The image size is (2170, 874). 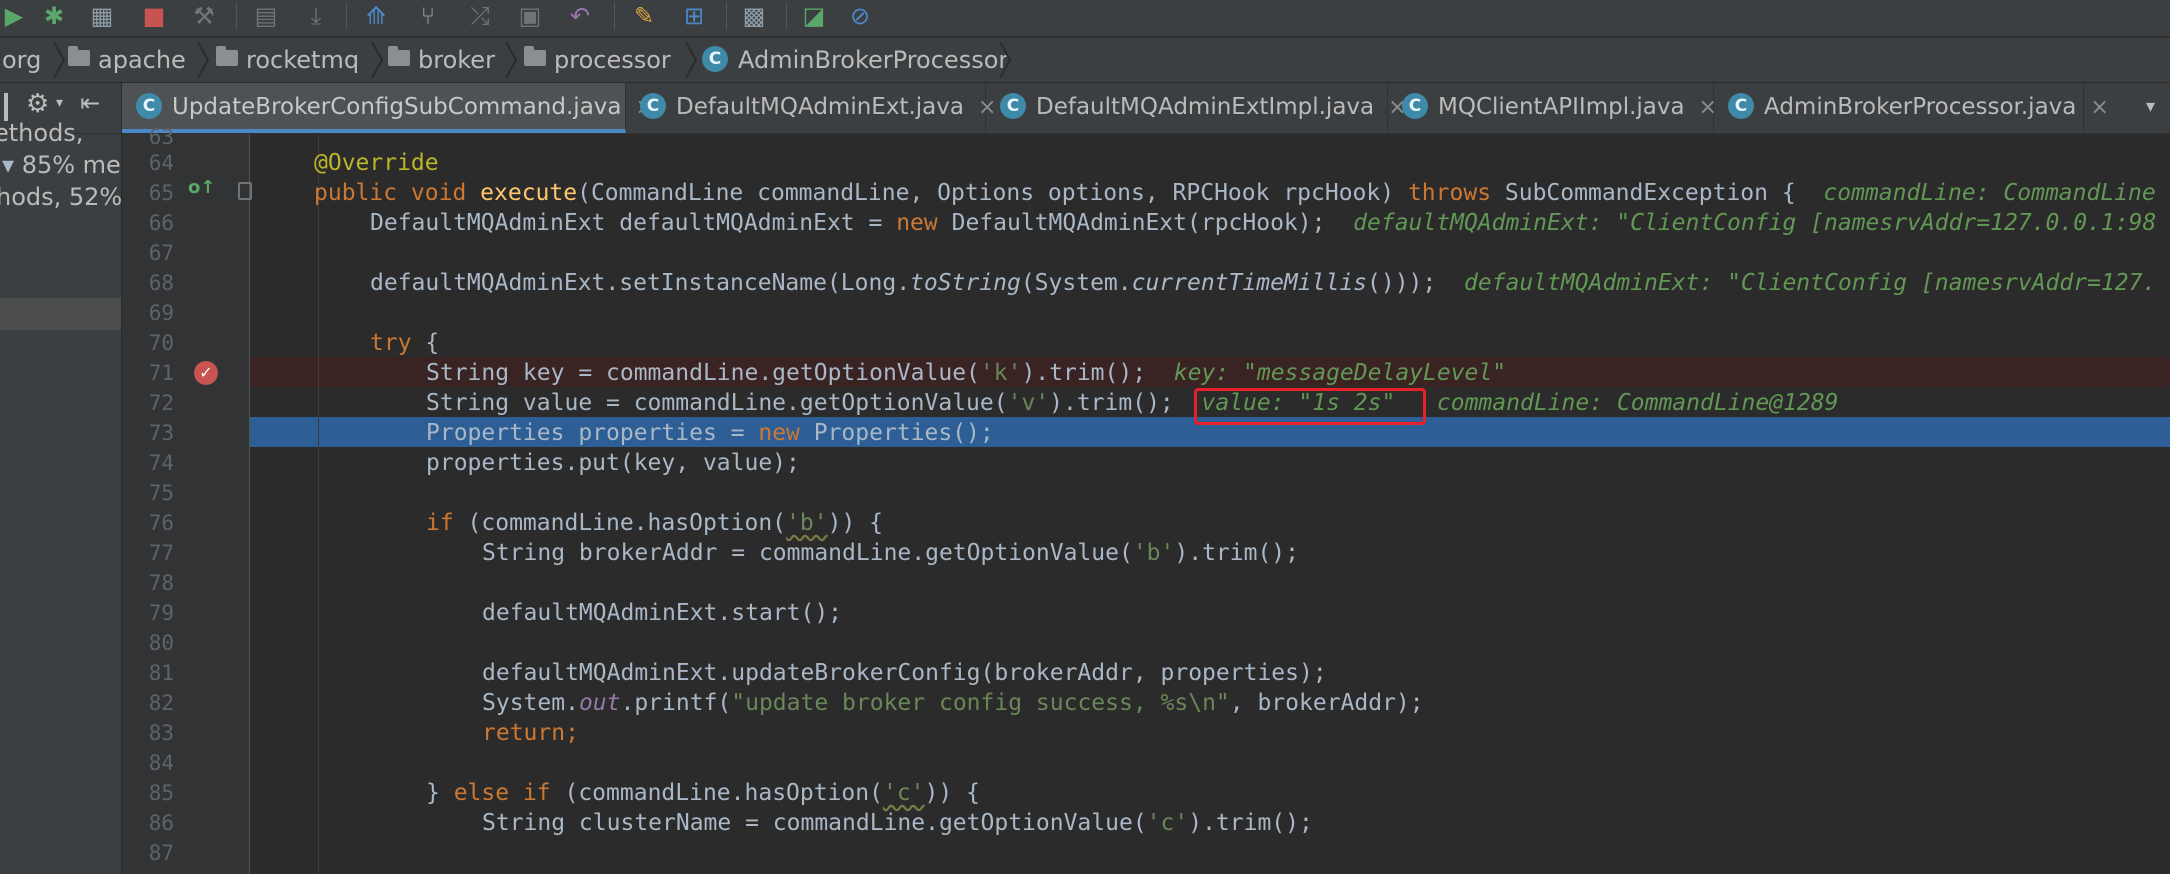 What do you see at coordinates (1920, 107) in the screenshot?
I see `tab-label: AdminBrokerProcessor.java` at bounding box center [1920, 107].